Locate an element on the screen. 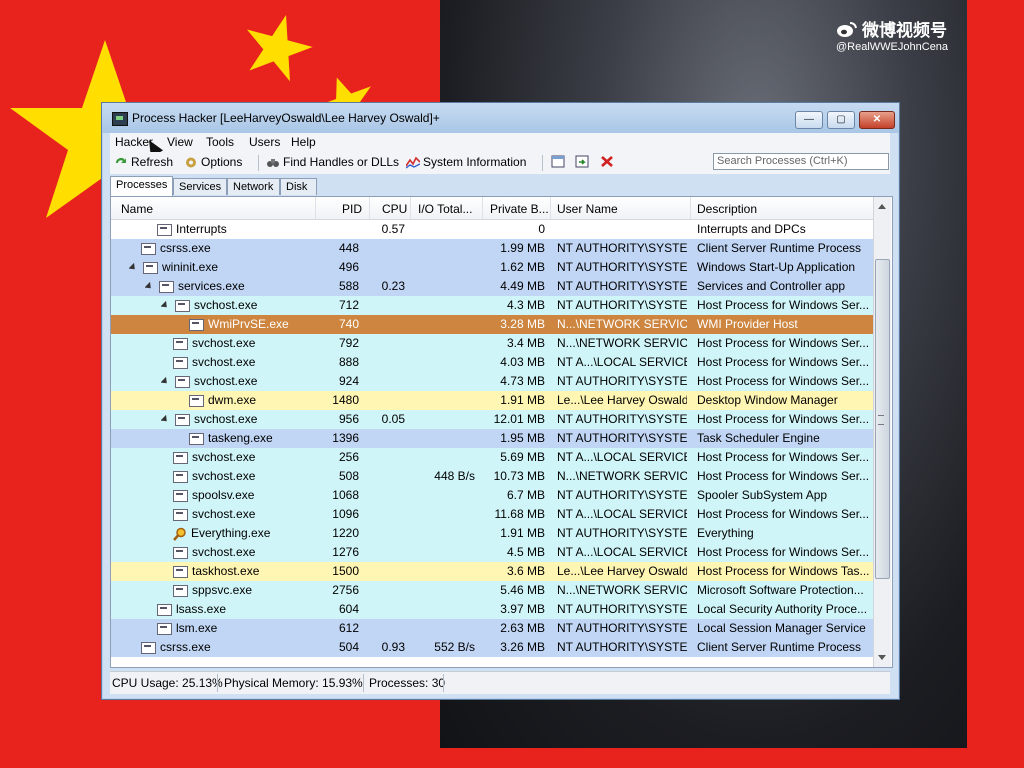  toolbar-separator is located at coordinates (258, 163).